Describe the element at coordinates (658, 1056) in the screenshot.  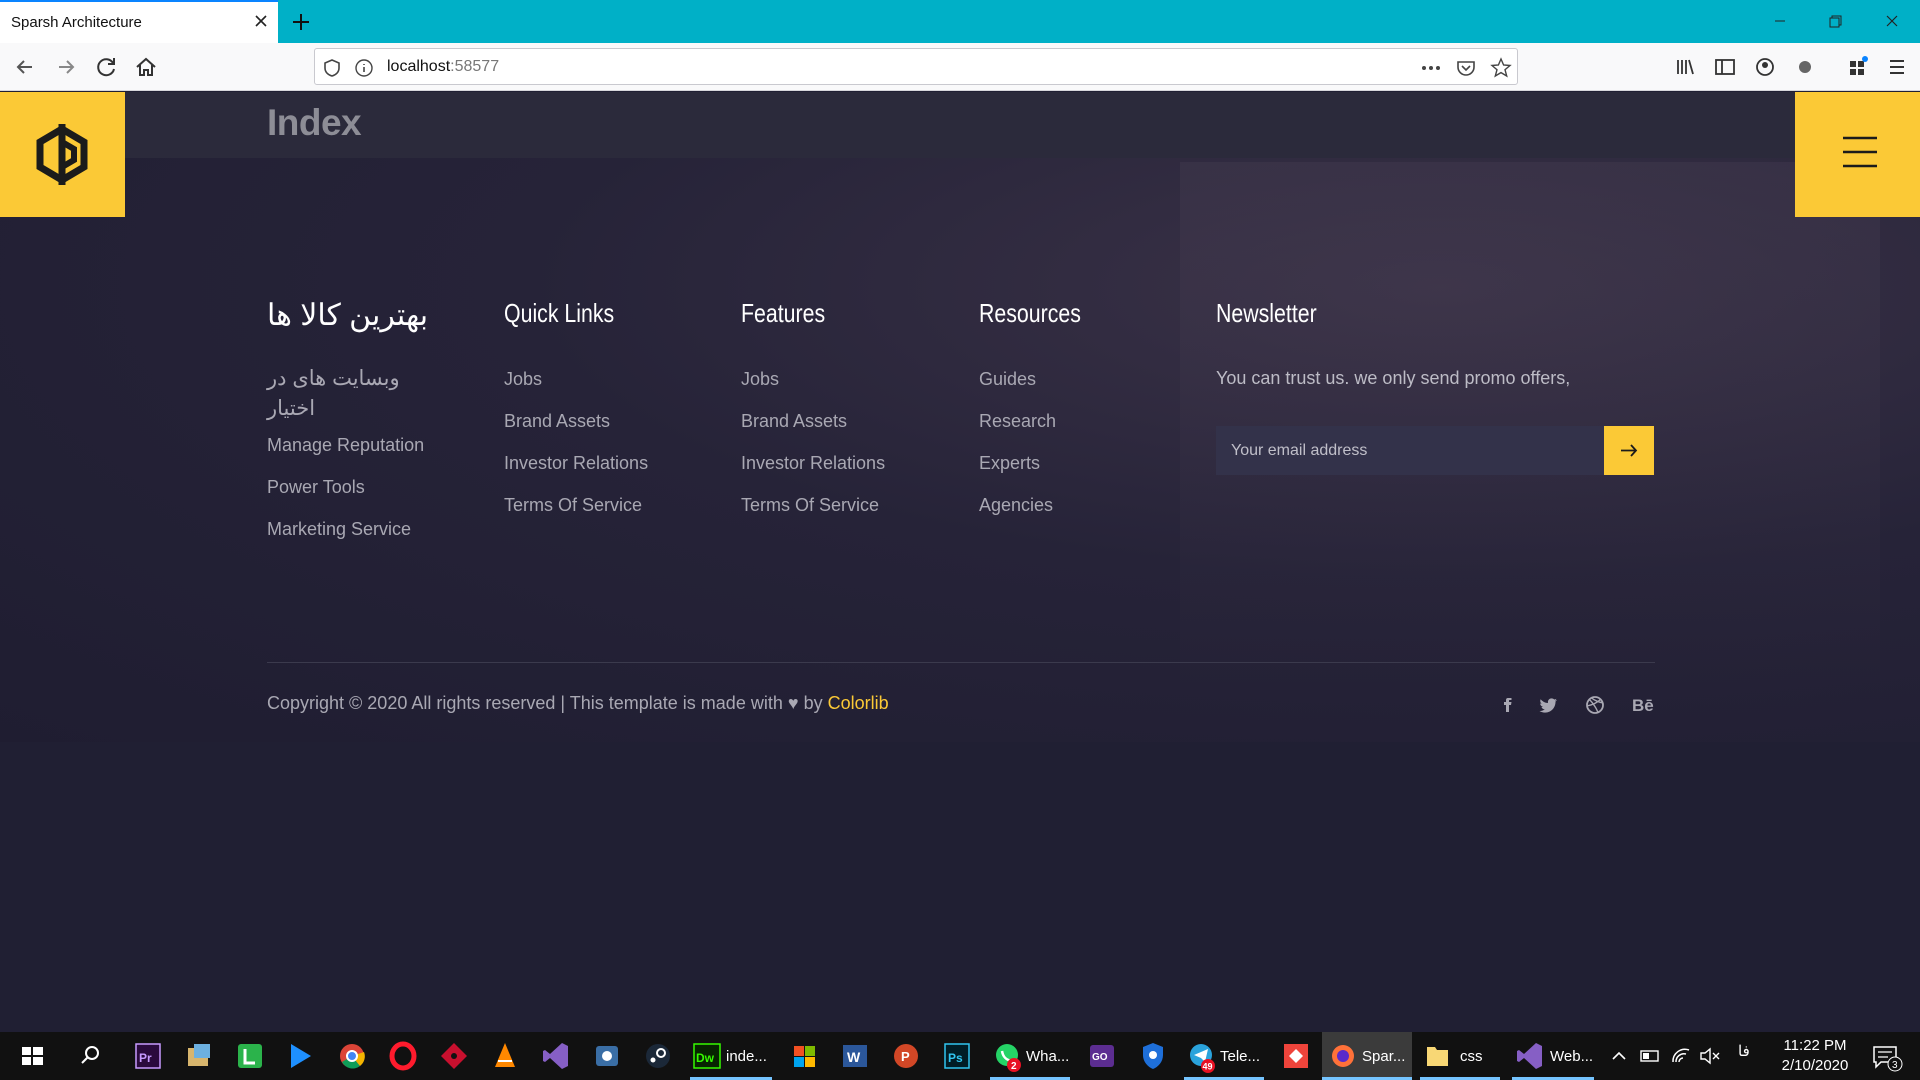
I see `steam-icon` at that location.